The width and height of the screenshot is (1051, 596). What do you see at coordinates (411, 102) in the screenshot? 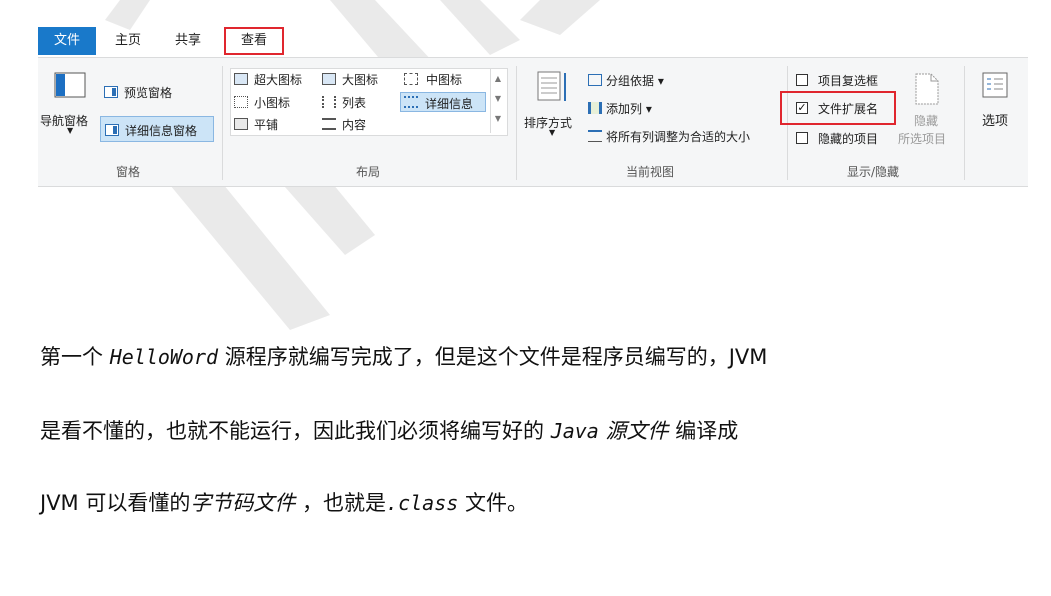
I see `details-icon` at bounding box center [411, 102].